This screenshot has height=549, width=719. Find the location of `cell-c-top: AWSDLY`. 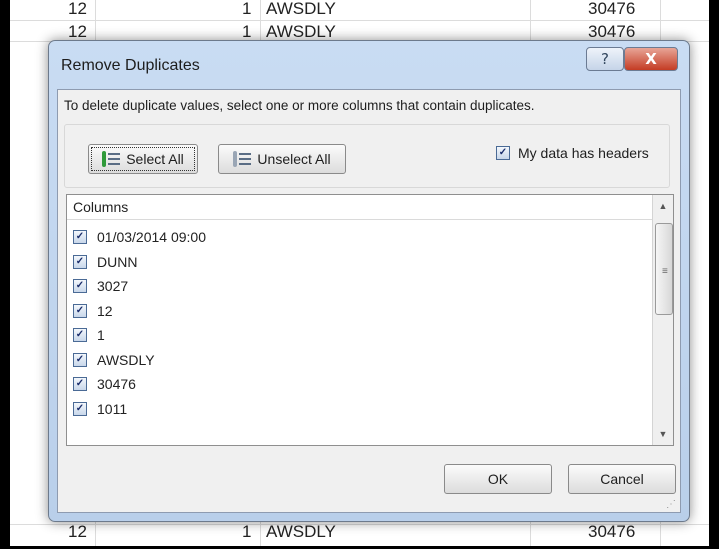

cell-c-top: AWSDLY is located at coordinates (301, 9).